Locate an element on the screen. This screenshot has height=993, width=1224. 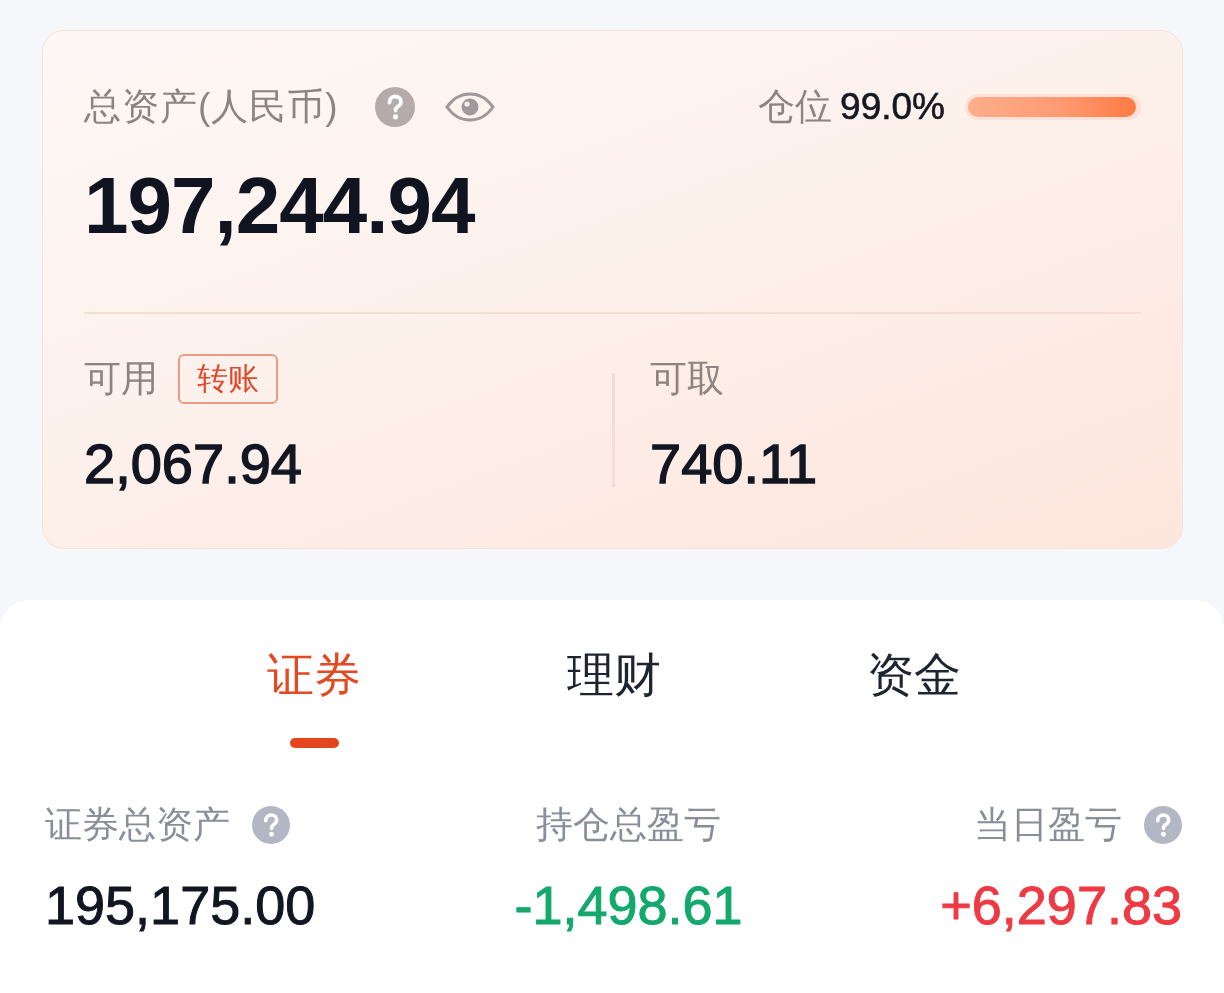
eye-icon is located at coordinates (469, 107).